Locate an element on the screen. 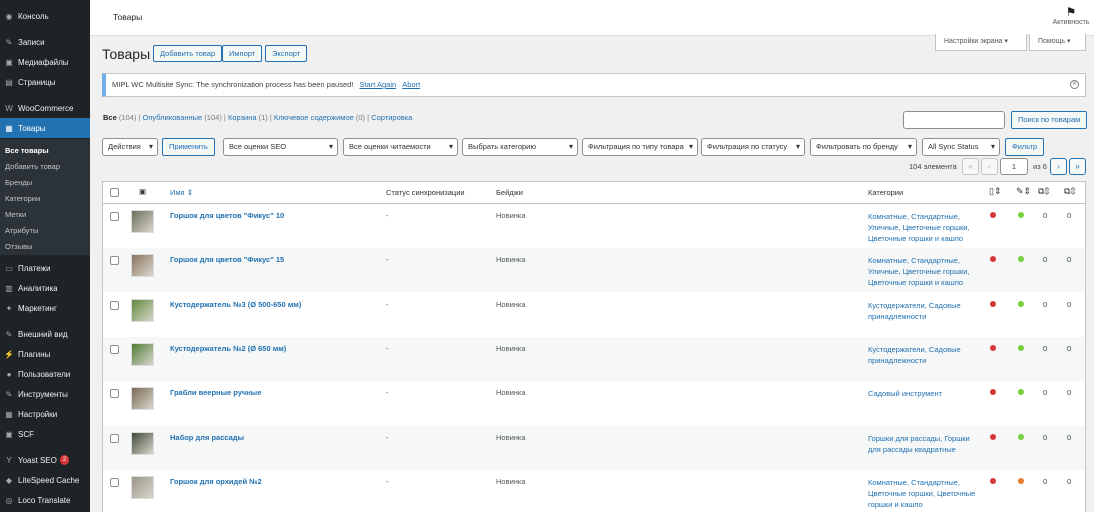 The height and width of the screenshot is (512, 1094). seo-filter-select: Все оценки SEO is located at coordinates (280, 147).